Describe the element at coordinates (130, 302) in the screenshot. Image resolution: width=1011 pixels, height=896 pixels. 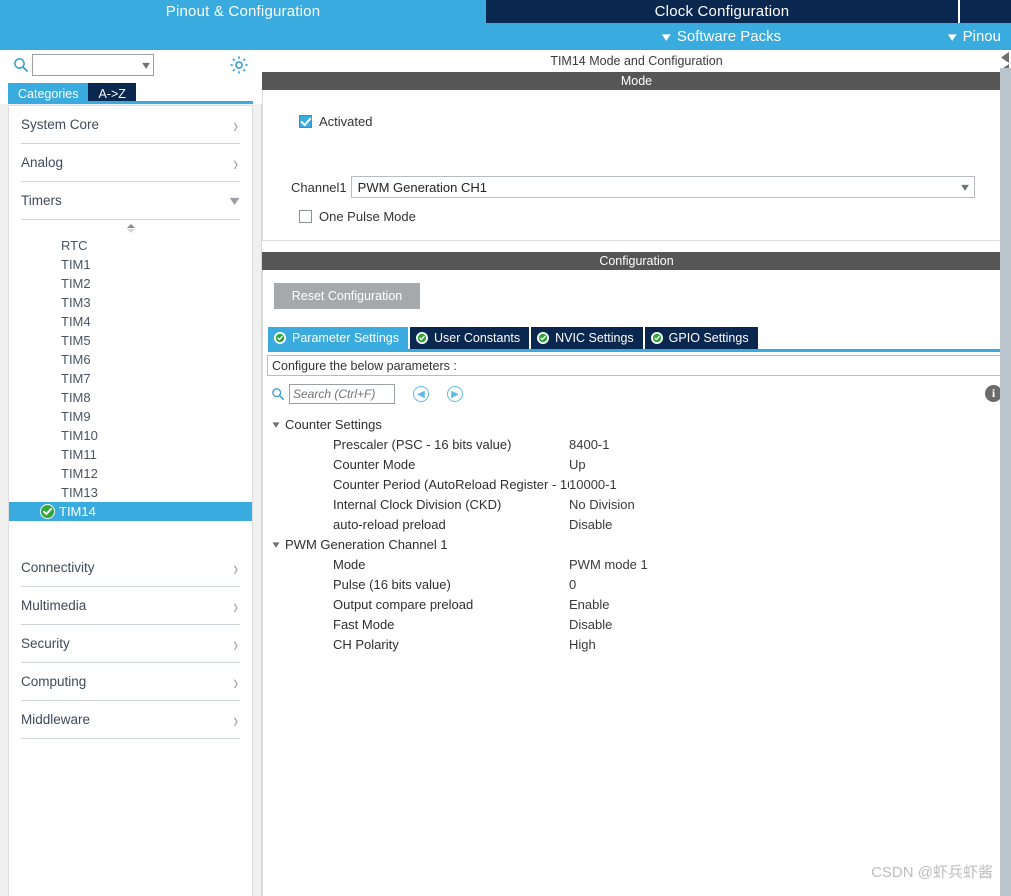
I see `sidebar-item-tim3: TIM3` at that location.